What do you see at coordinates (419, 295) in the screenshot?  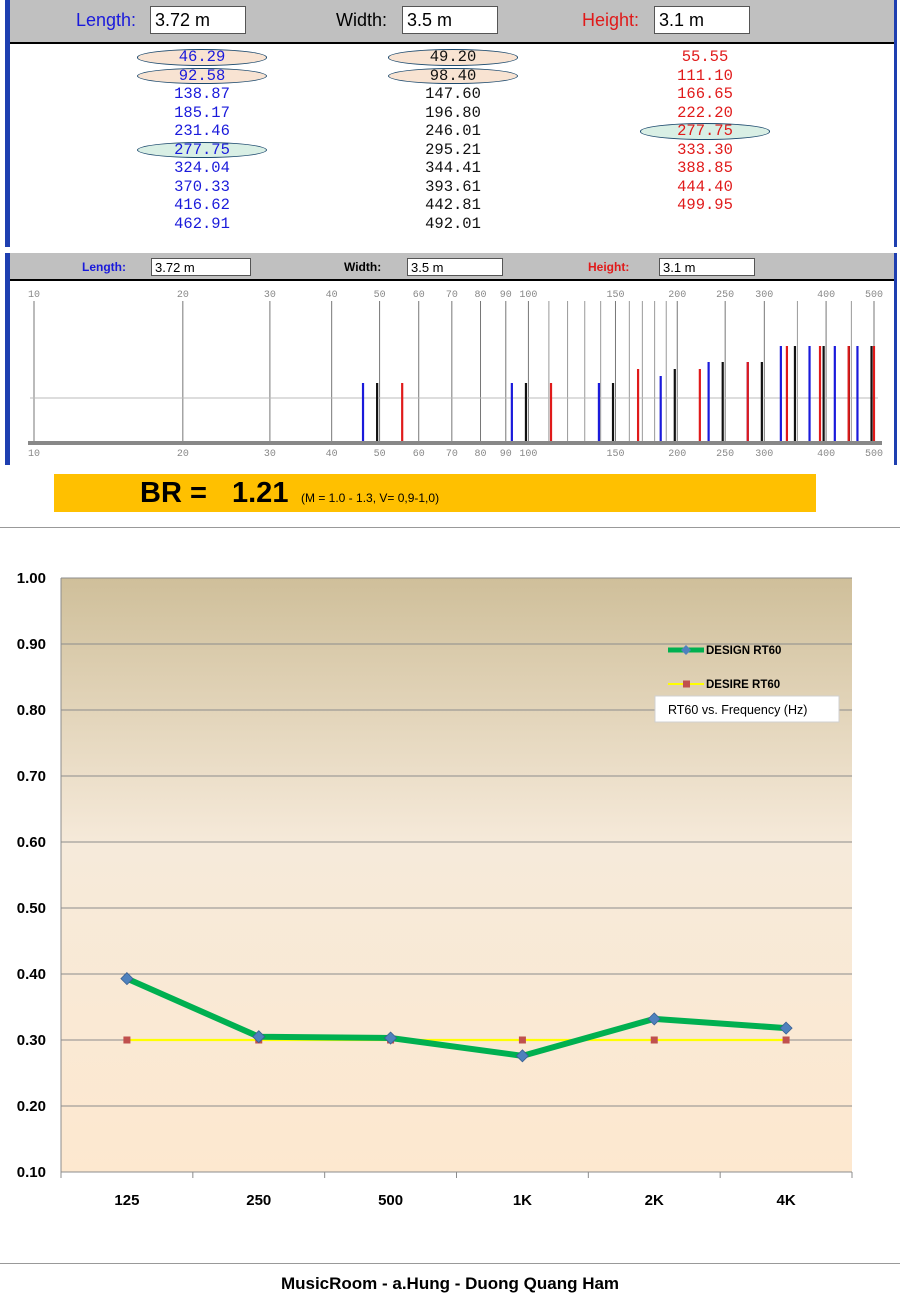 I see `spectrum-top-tick-label: 60` at bounding box center [419, 295].